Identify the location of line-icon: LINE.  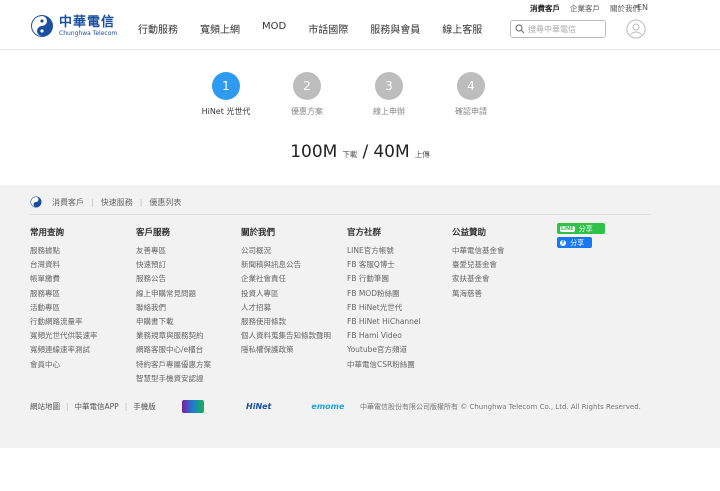
(567, 228).